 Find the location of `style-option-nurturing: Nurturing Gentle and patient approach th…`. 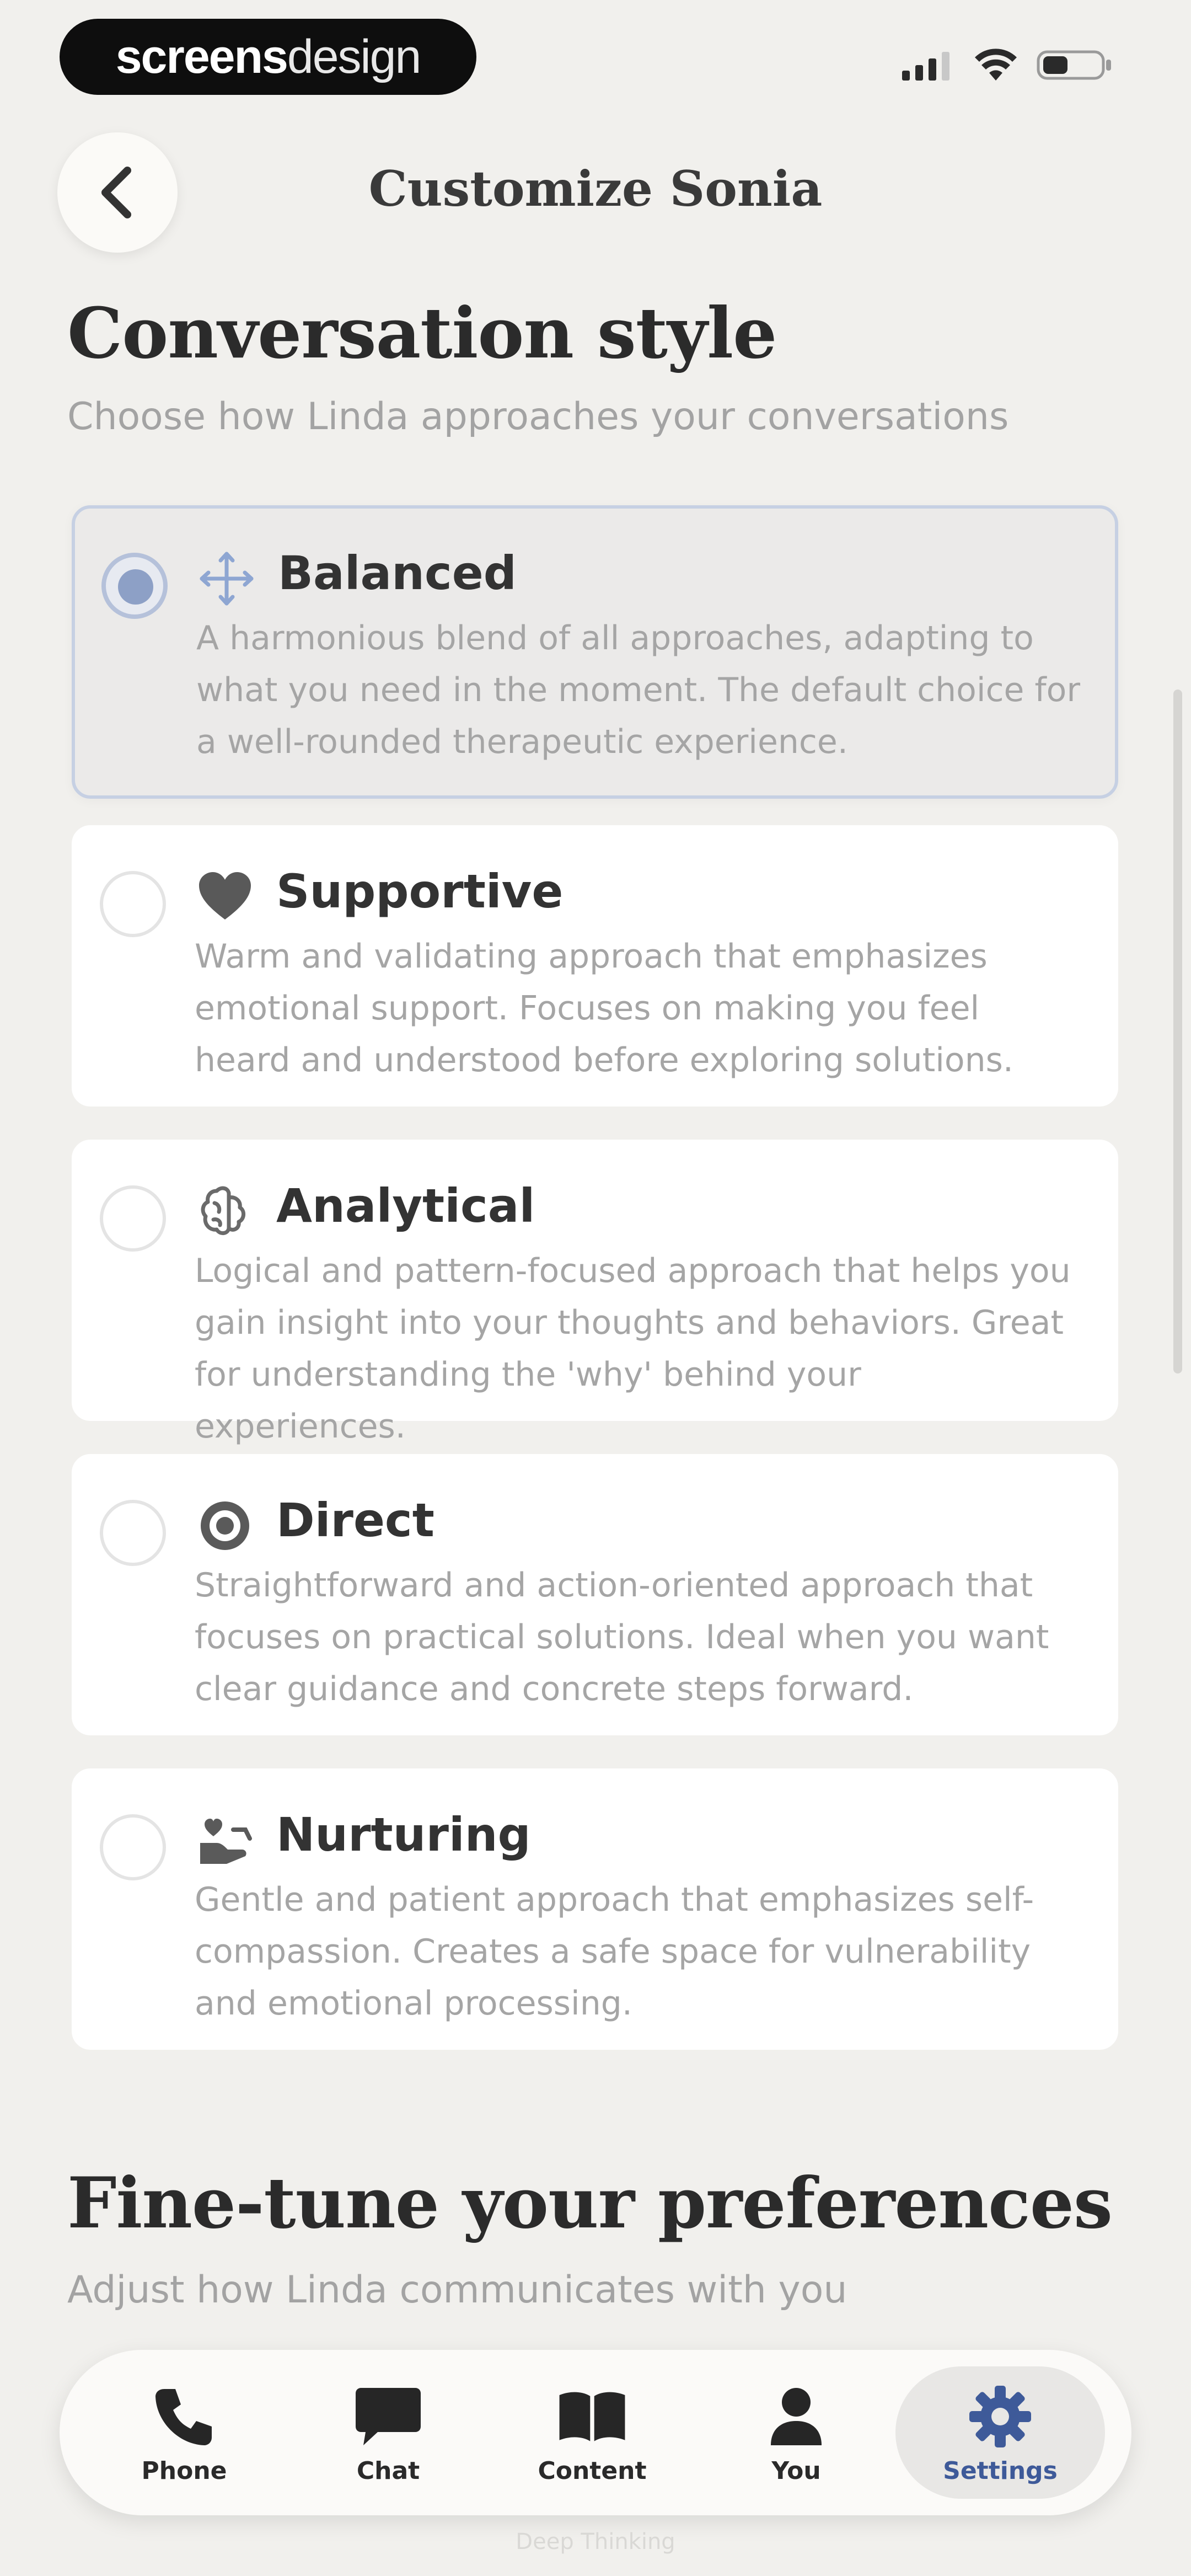

style-option-nurturing: Nurturing Gentle and patient approach th… is located at coordinates (595, 1909).